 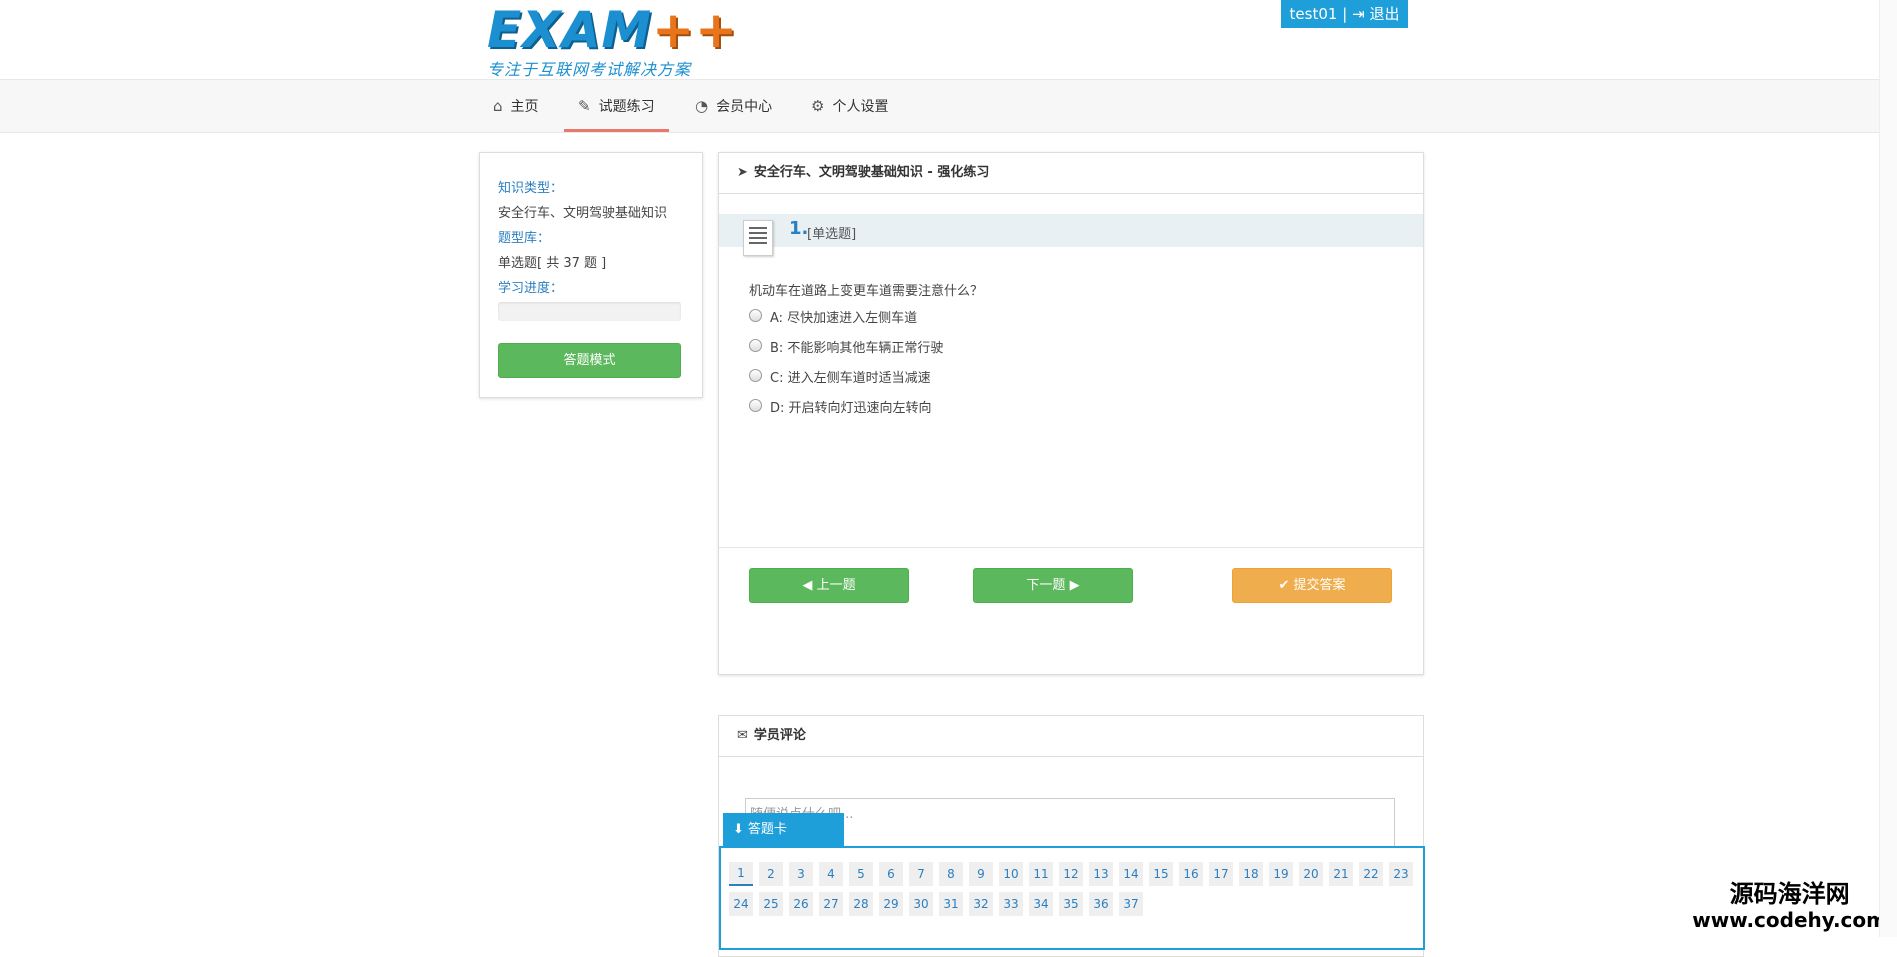 What do you see at coordinates (531, 288) in the screenshot?
I see `progress-label: 学习进度：` at bounding box center [531, 288].